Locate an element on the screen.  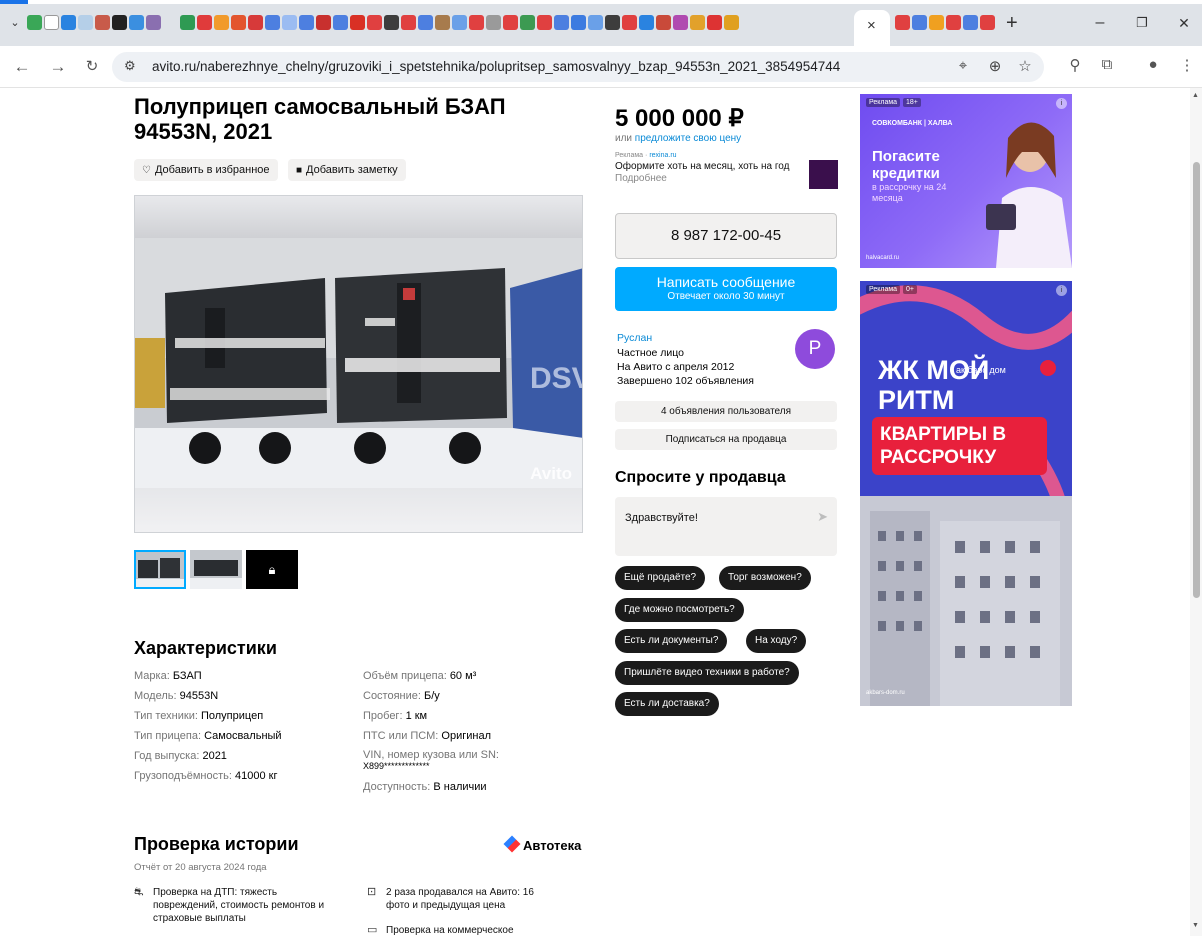
scroll-up-icon: ▲ is located at coordinates (1195, 95).